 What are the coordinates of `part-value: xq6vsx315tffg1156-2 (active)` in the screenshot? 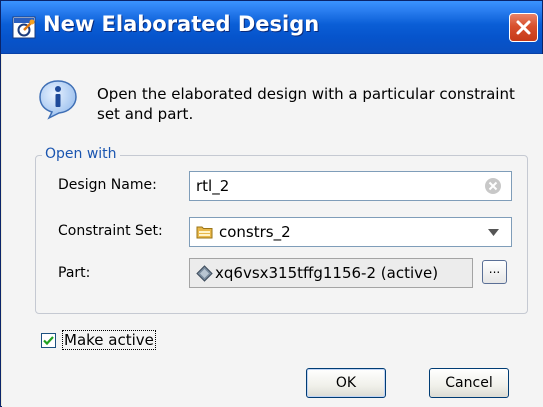 It's located at (327, 273).